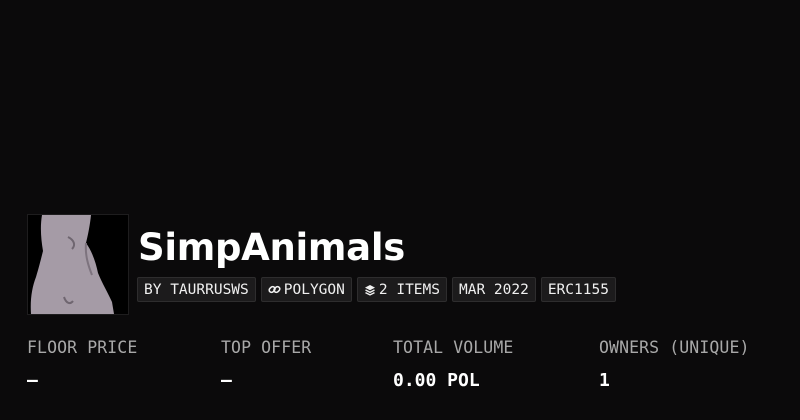 The height and width of the screenshot is (420, 800). I want to click on floor-price-label: FLOOR PRICE, so click(82, 347).